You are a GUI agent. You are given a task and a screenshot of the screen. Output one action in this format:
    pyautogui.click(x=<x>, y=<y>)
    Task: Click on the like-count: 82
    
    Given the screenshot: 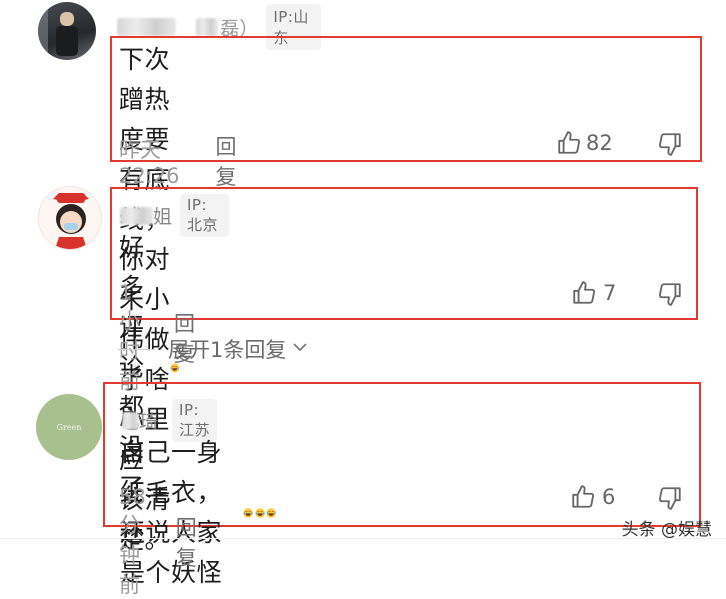 What is the action you would take?
    pyautogui.click(x=599, y=143)
    